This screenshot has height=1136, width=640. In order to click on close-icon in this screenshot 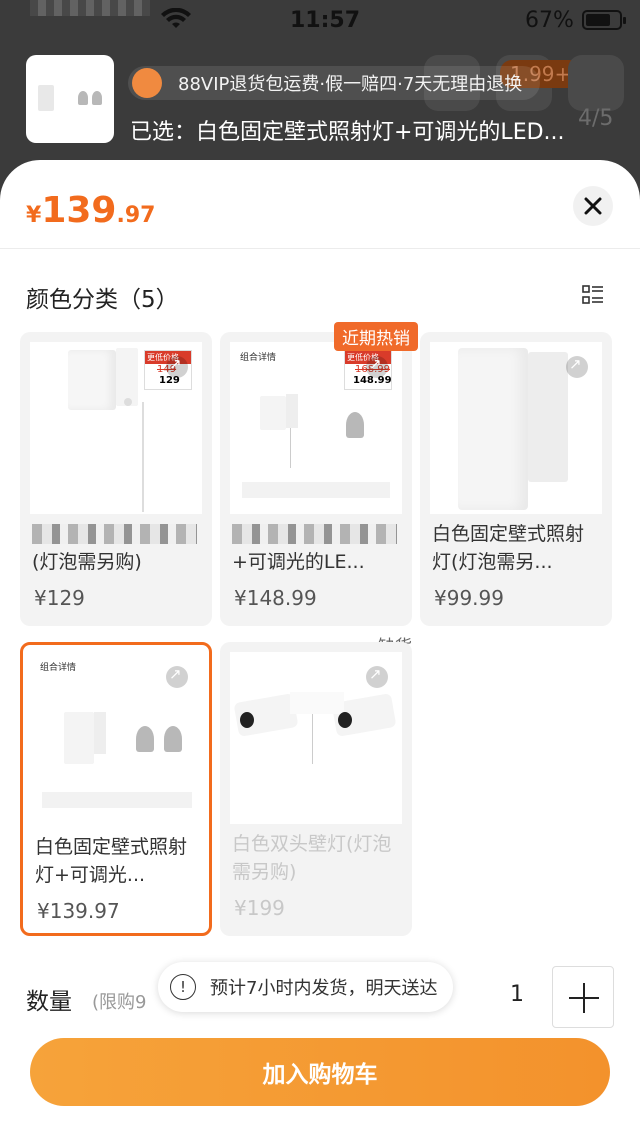, I will do `click(593, 206)`.